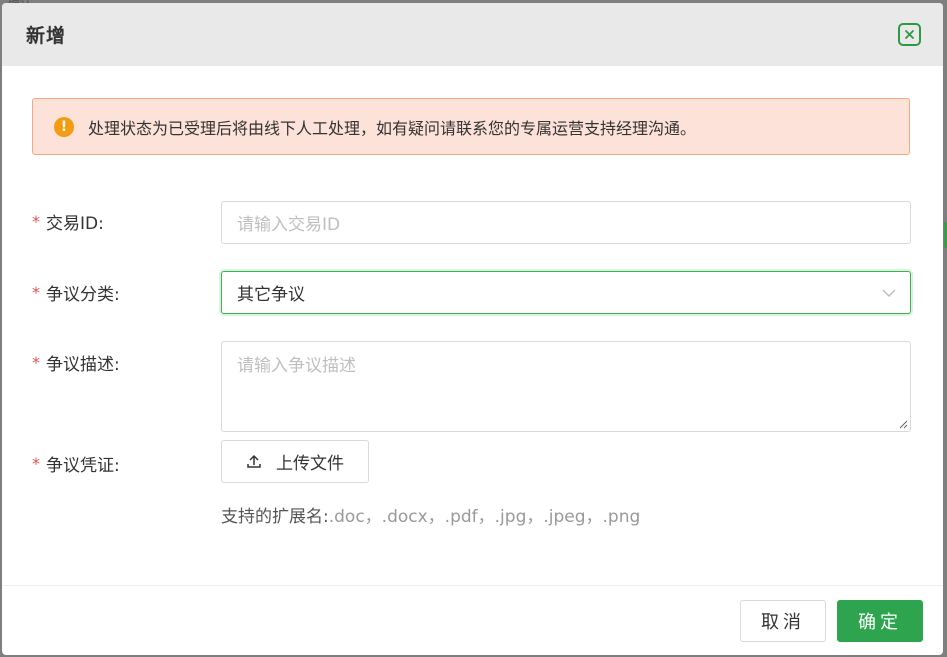 The height and width of the screenshot is (657, 947). I want to click on close-icon, so click(909, 34).